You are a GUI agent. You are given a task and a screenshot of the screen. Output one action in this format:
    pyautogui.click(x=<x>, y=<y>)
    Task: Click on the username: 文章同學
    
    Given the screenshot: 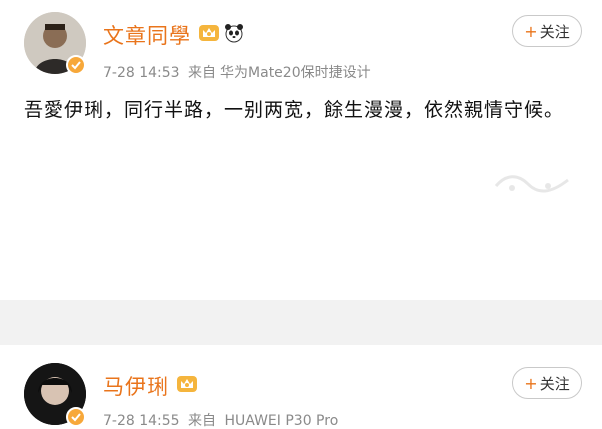 What is the action you would take?
    pyautogui.click(x=147, y=35)
    